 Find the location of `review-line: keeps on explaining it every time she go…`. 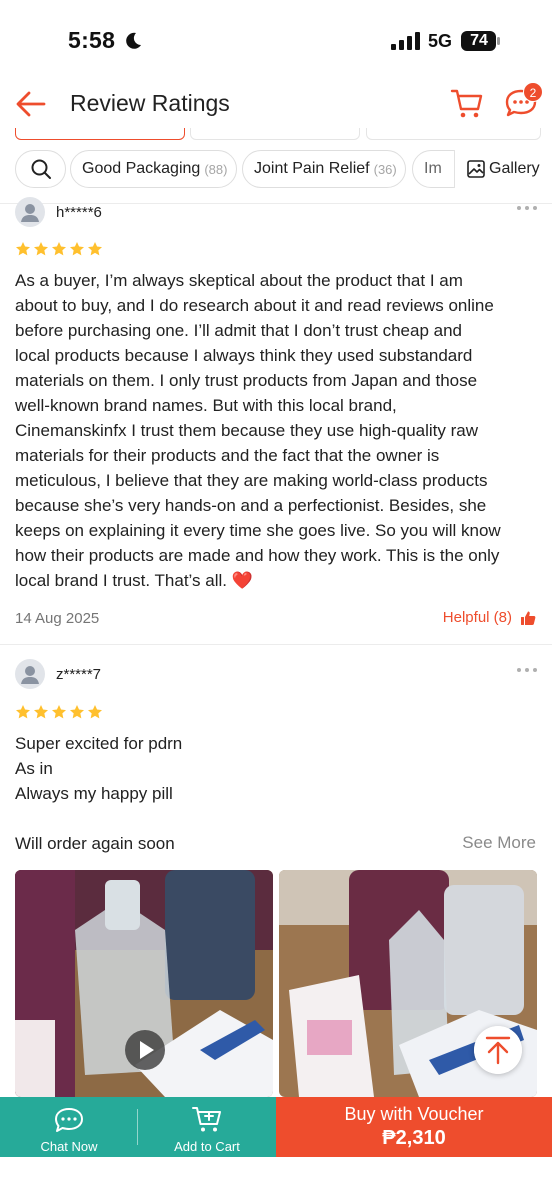

review-line: keeps on explaining it every time she go… is located at coordinates (258, 530).